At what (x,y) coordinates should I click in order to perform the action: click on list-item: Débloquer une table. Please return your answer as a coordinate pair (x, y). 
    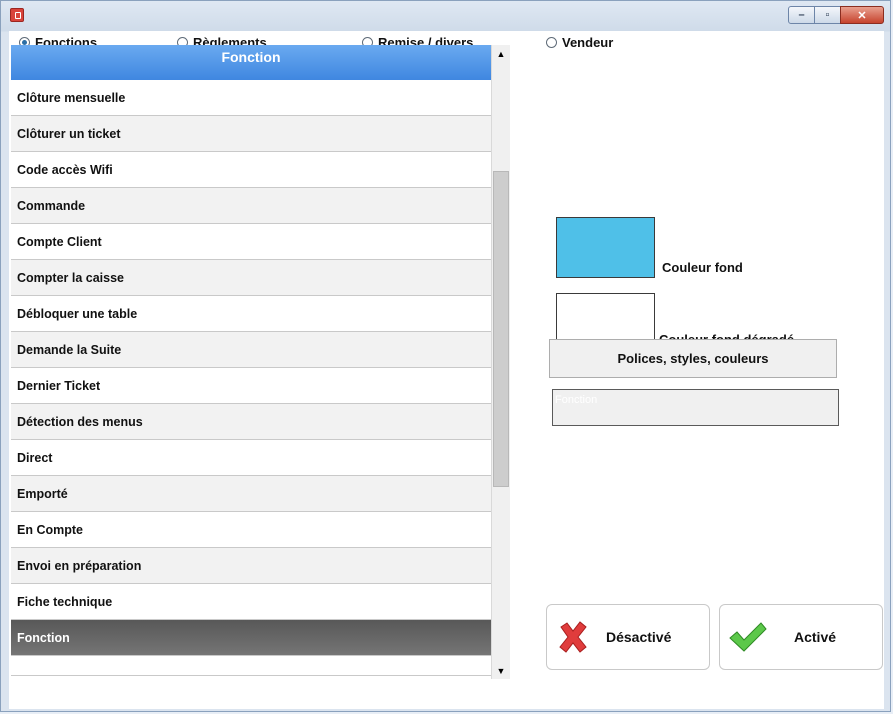
    Looking at the image, I should click on (251, 314).